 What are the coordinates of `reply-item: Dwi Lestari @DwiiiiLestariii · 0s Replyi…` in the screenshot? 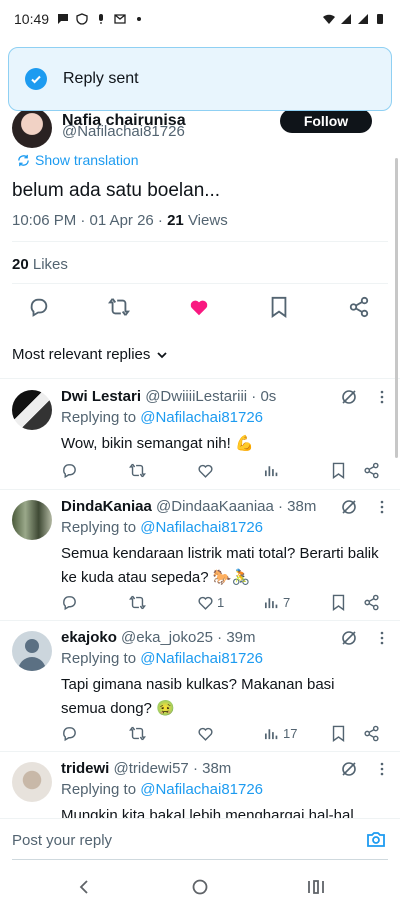 It's located at (200, 434).